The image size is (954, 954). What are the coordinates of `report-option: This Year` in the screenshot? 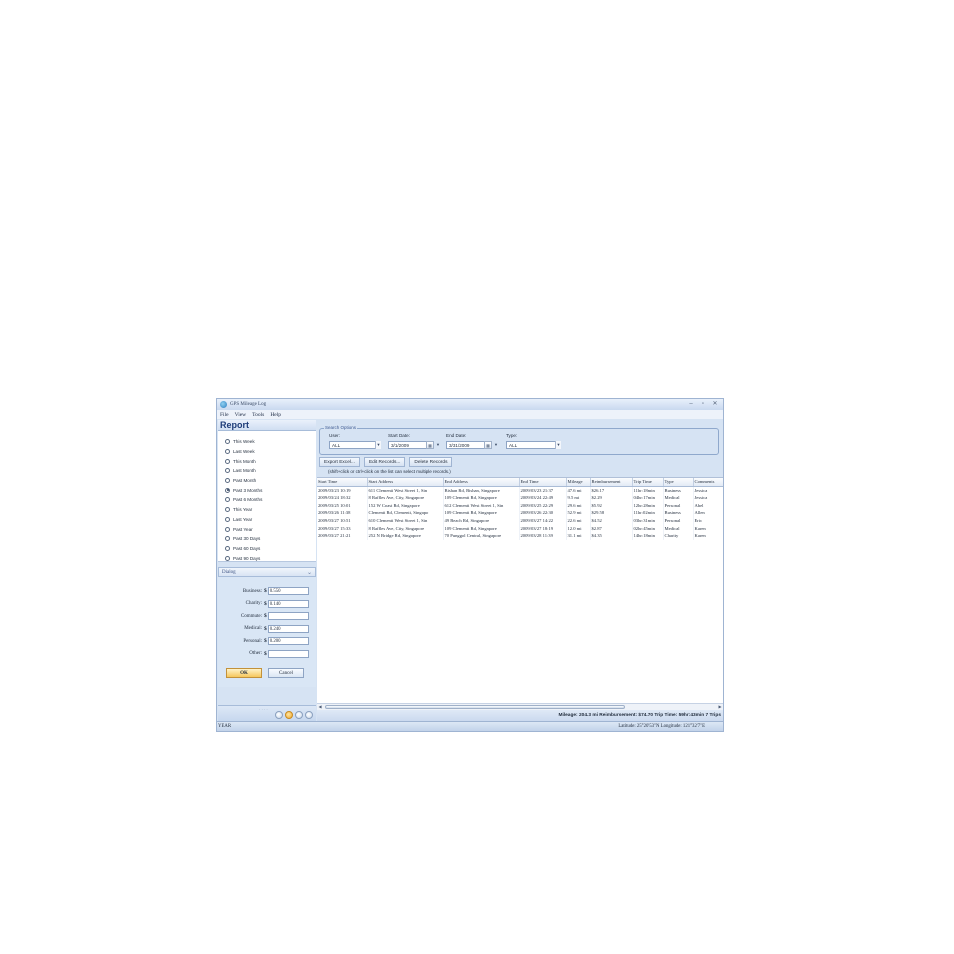 It's located at (267, 510).